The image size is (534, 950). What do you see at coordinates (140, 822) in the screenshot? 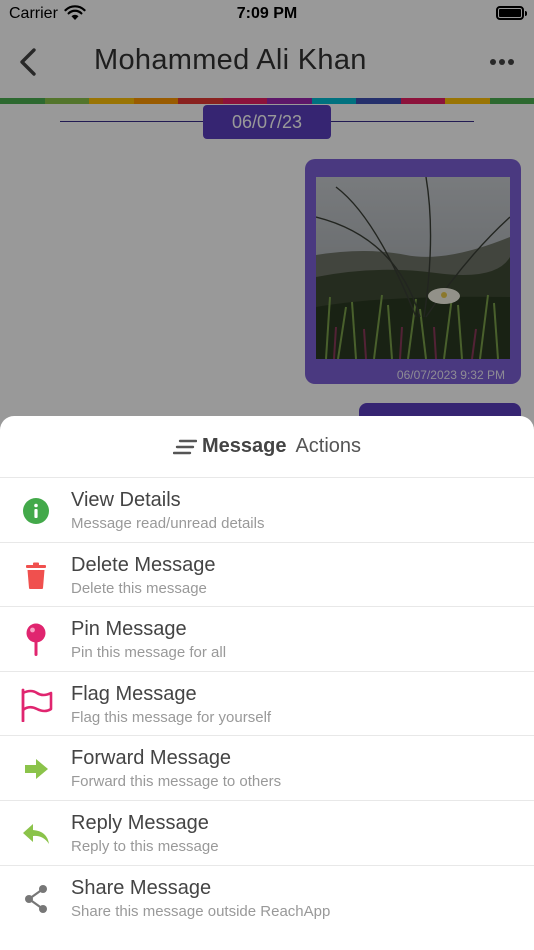
I see `action-title: Reply Message` at bounding box center [140, 822].